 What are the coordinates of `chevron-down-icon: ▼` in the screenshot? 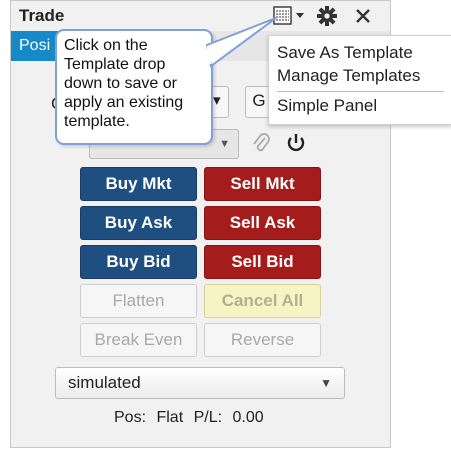 It's located at (326, 383).